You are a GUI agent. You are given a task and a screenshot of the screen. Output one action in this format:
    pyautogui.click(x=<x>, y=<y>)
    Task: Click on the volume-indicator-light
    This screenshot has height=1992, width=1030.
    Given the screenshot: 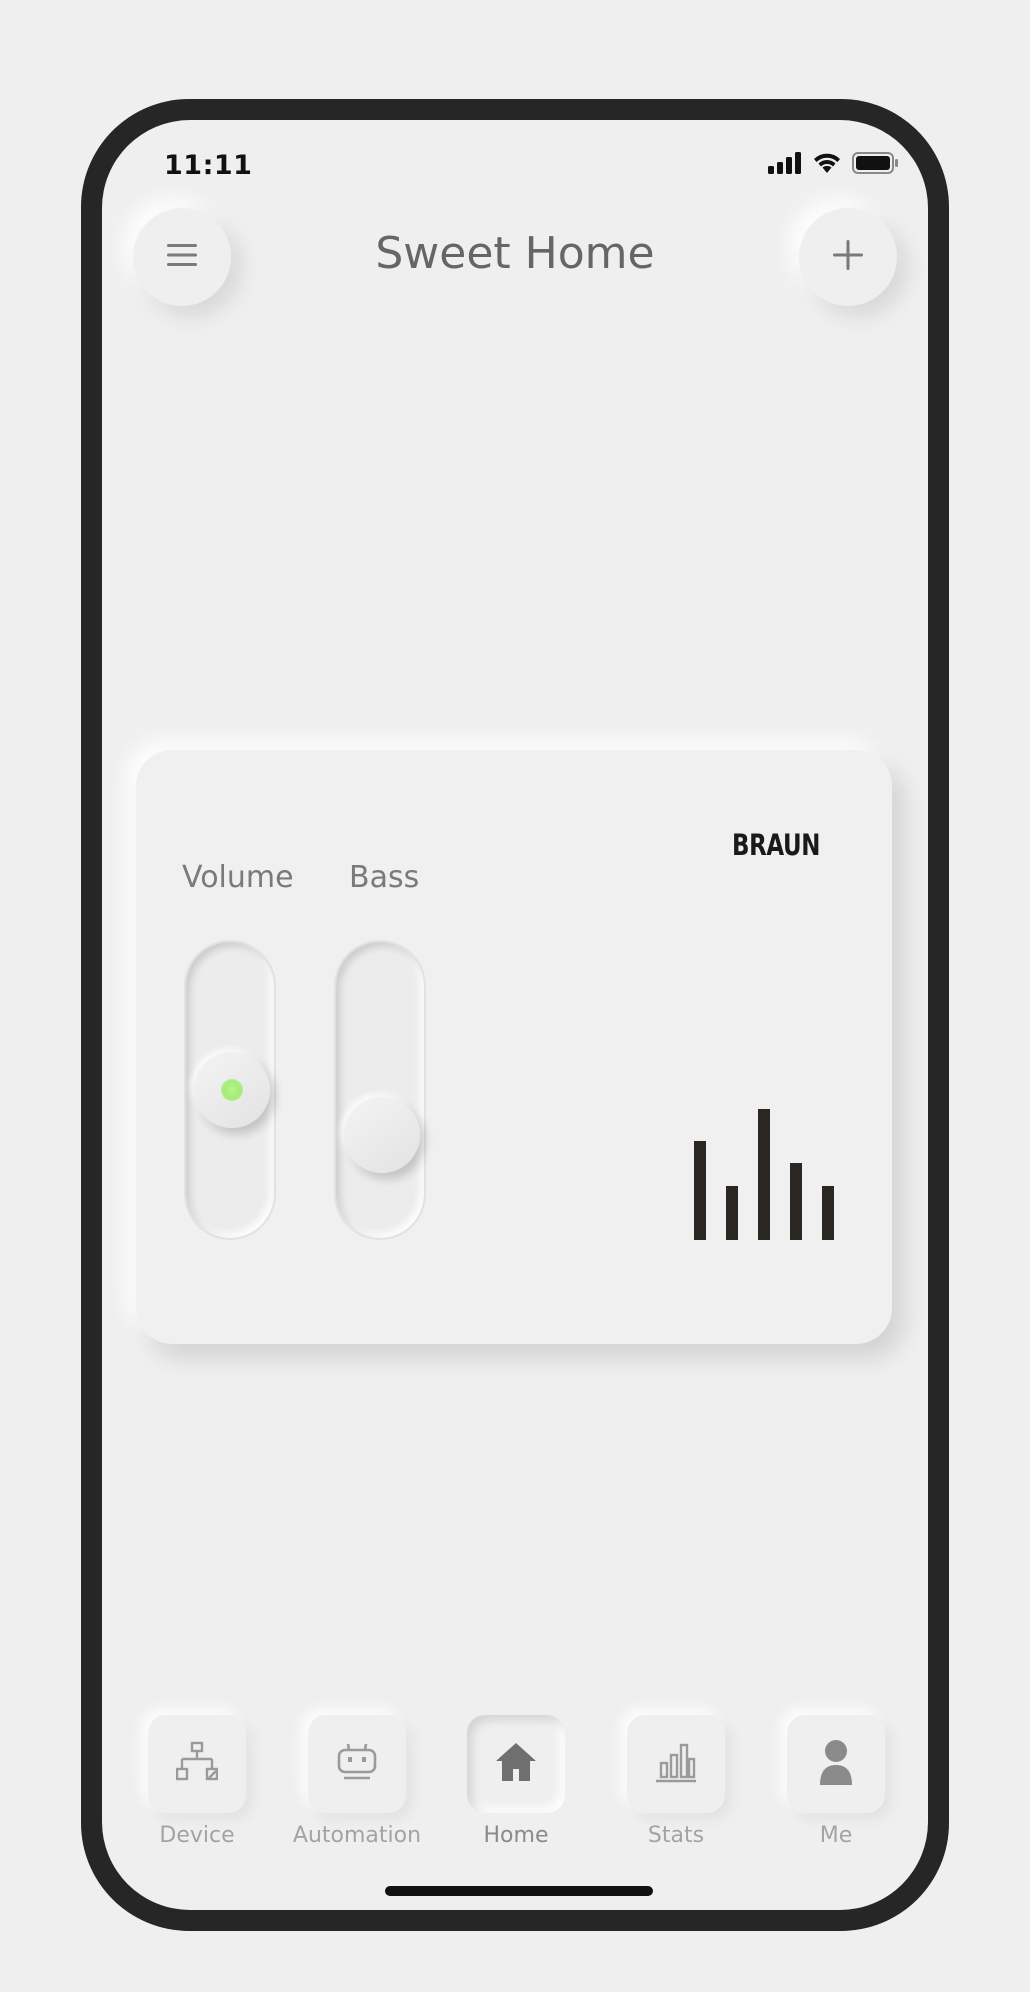 What is the action you would take?
    pyautogui.click(x=232, y=1090)
    